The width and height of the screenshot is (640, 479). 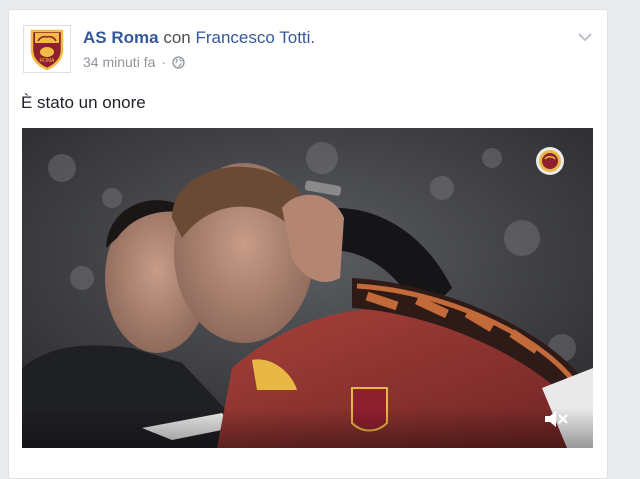 I want to click on with-connector: con, so click(x=177, y=37).